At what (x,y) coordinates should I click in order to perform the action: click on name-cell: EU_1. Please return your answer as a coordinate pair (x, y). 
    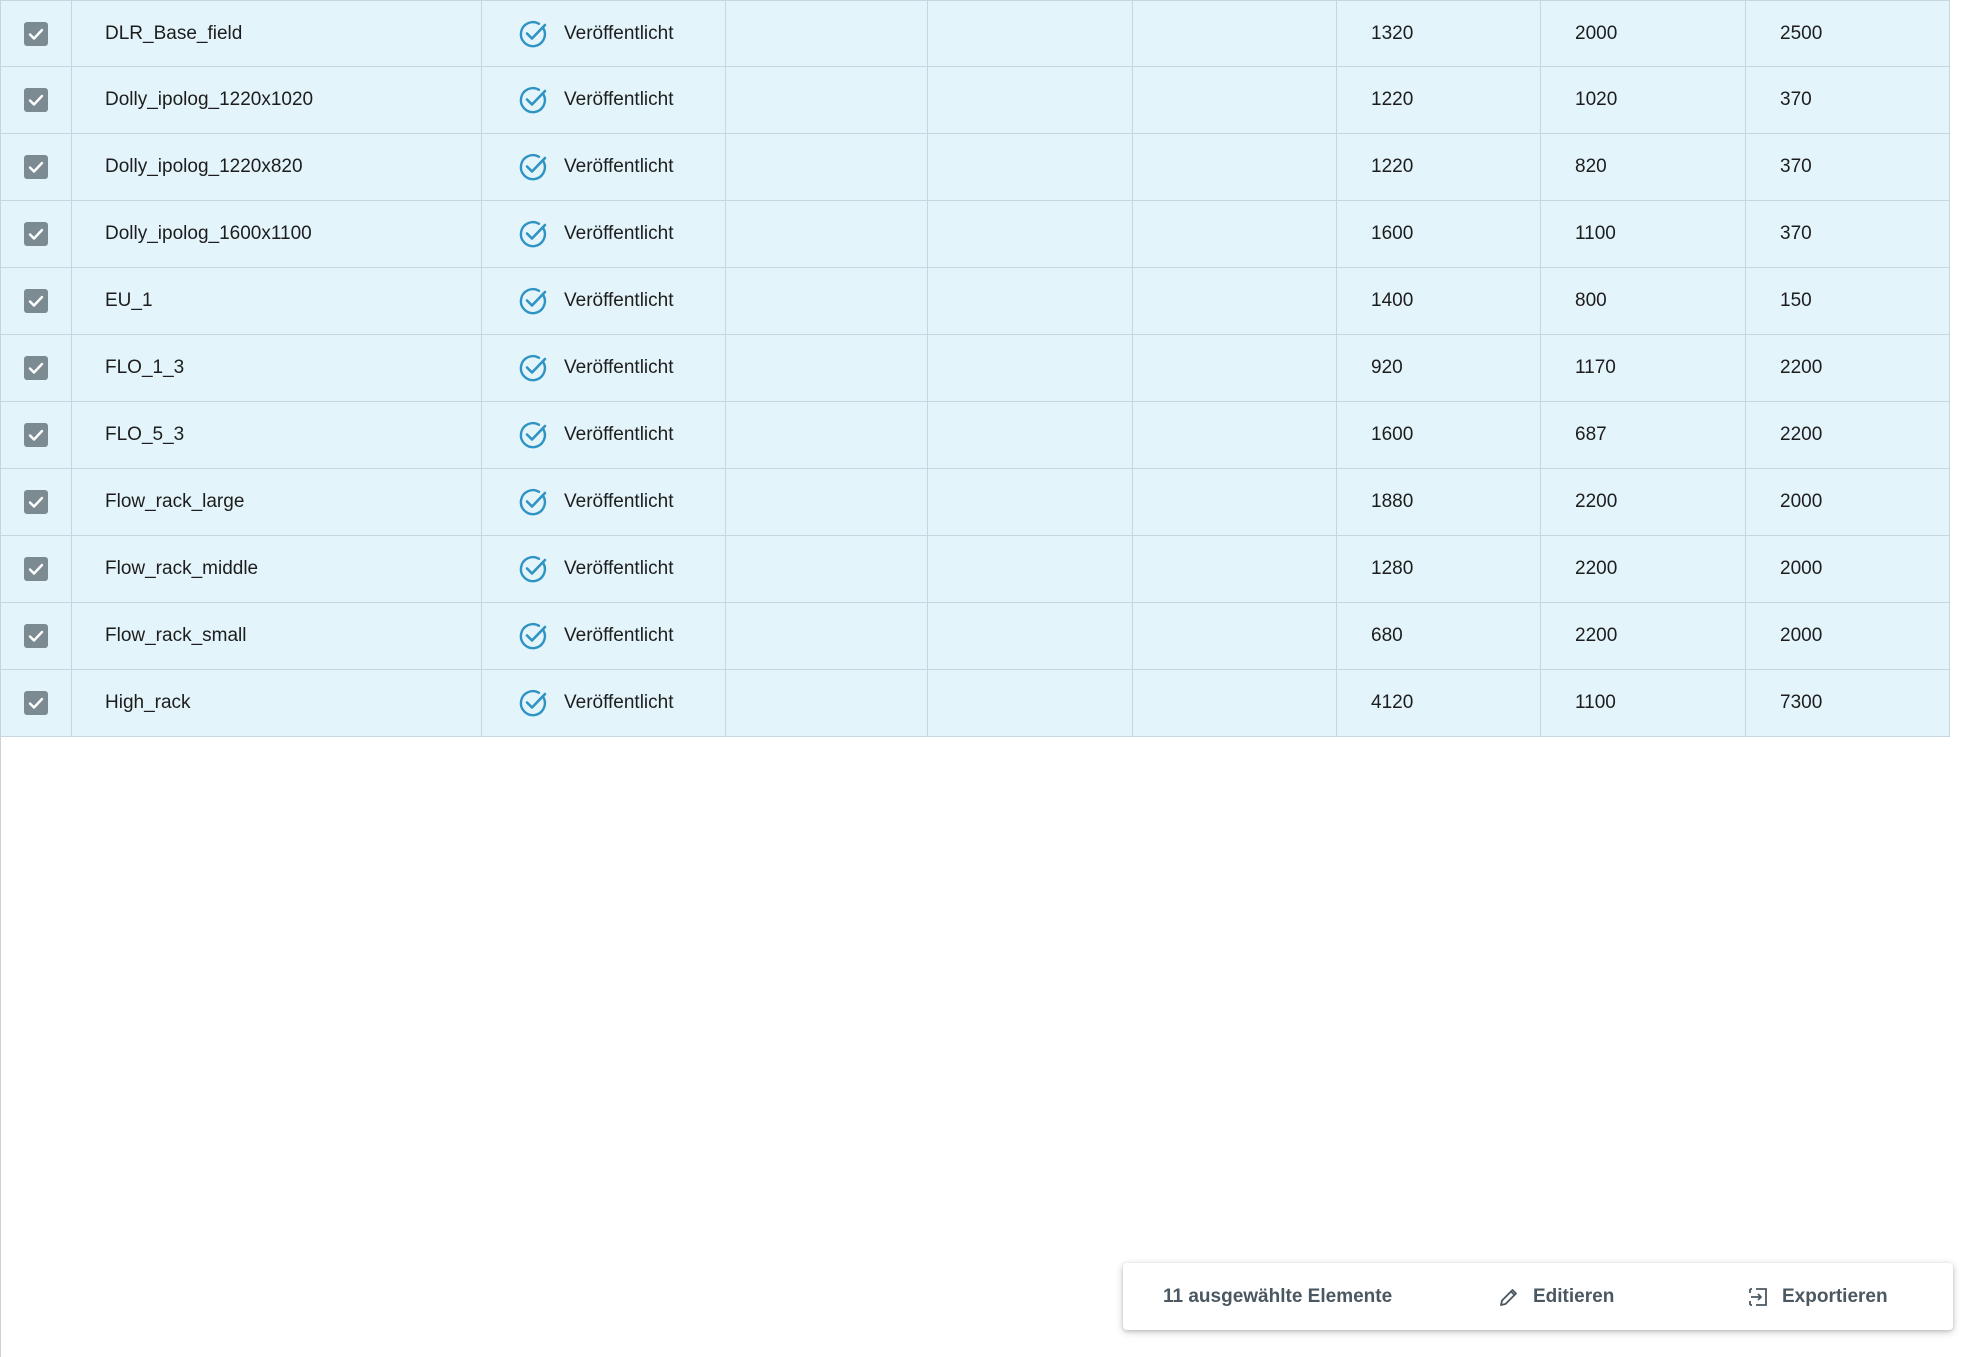
    Looking at the image, I should click on (277, 301).